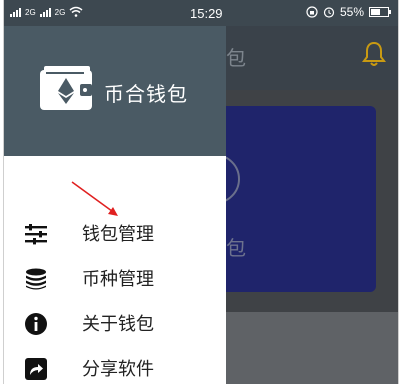  What do you see at coordinates (118, 324) in the screenshot?
I see `menu-label: 关于钱包` at bounding box center [118, 324].